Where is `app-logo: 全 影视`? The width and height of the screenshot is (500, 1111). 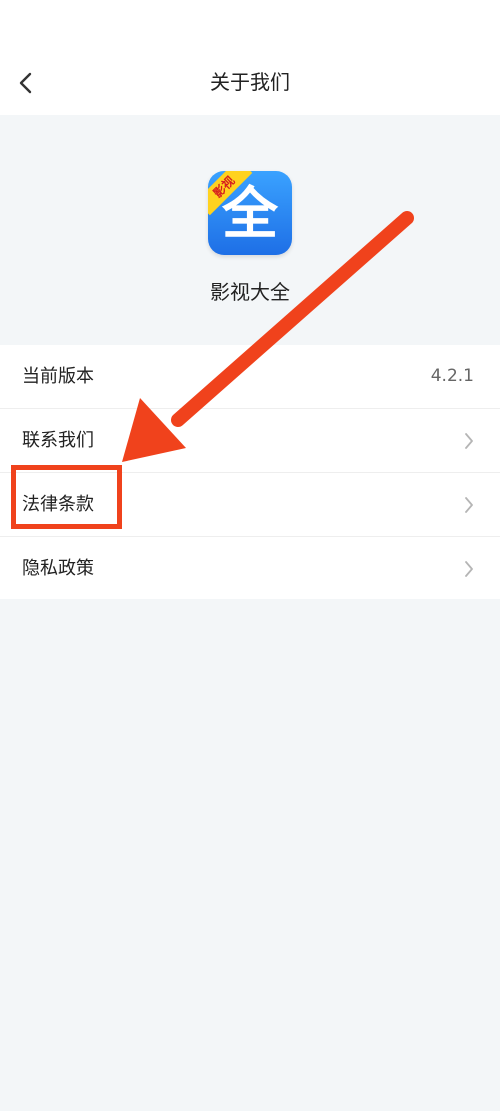 app-logo: 全 影视 is located at coordinates (250, 213).